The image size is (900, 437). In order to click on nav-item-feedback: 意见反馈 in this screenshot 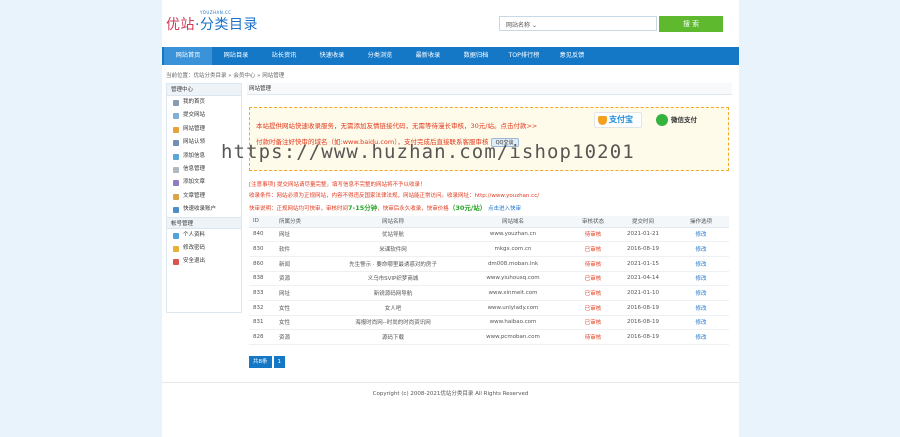, I will do `click(572, 56)`.